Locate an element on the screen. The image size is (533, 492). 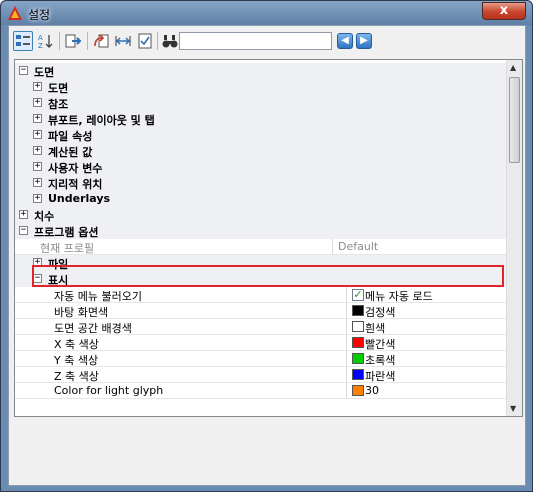
property-value-cell: 흰색 is located at coordinates (426, 327).